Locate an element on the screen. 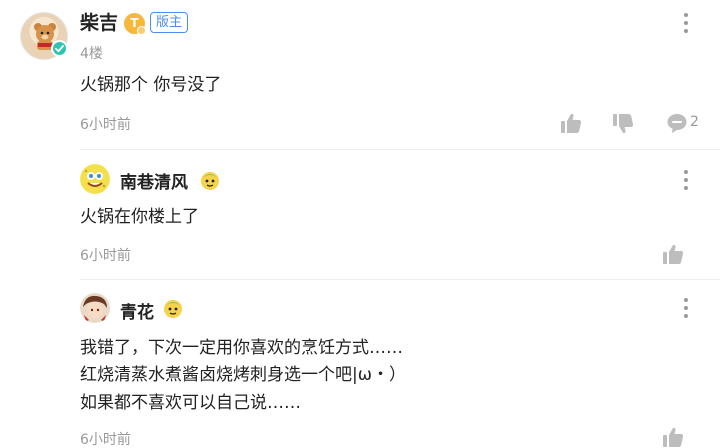  level-badge: T is located at coordinates (135, 24).